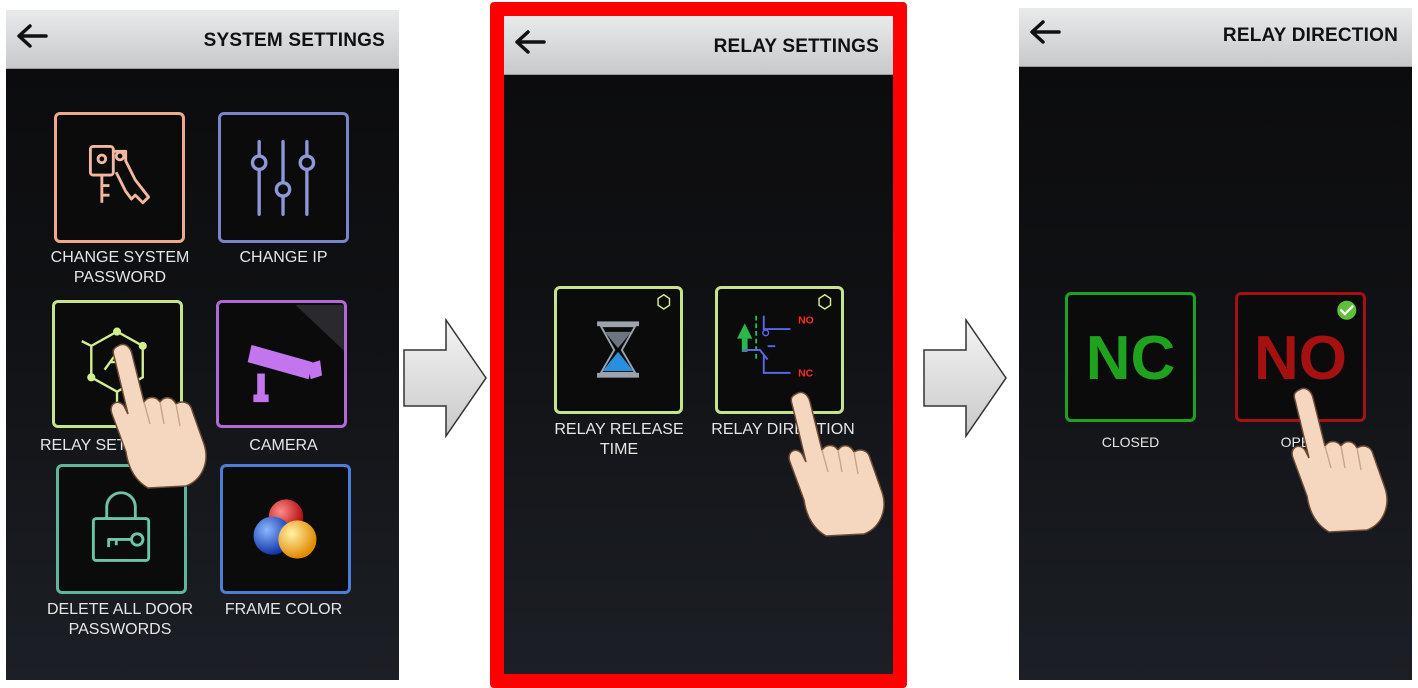  What do you see at coordinates (1347, 310) in the screenshot?
I see `check-badge-icon` at bounding box center [1347, 310].